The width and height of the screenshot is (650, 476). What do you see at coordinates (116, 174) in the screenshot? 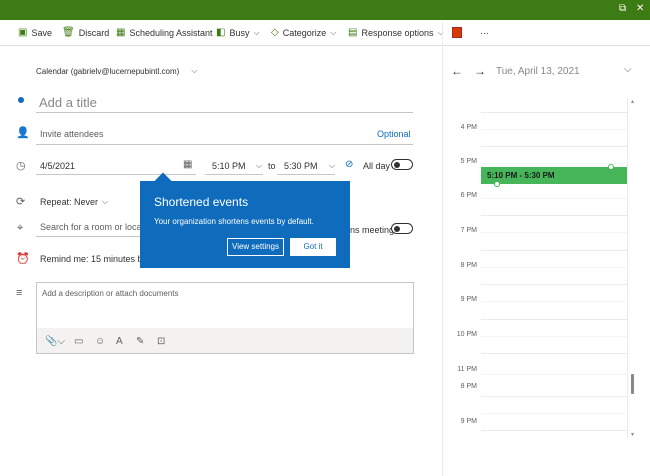
I see `date-underline` at bounding box center [116, 174].